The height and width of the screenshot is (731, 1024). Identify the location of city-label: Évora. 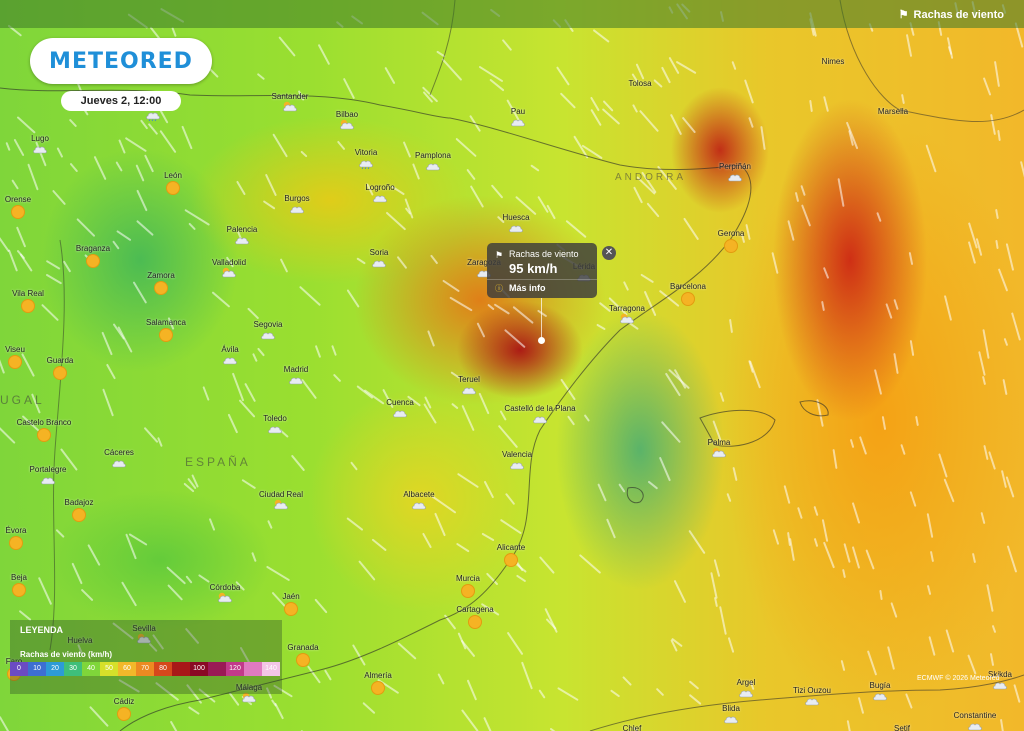
(16, 530).